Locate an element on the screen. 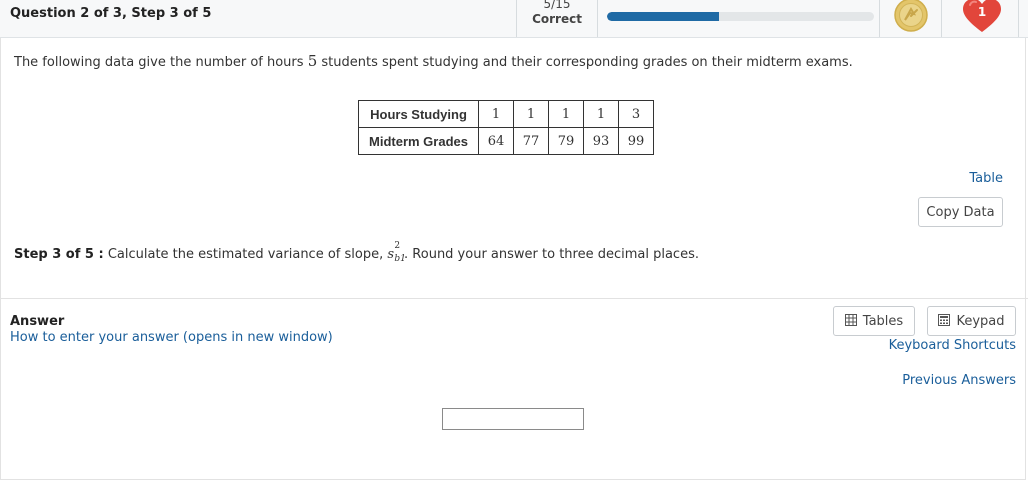 The image size is (1028, 480). answer-label: Answer is located at coordinates (37, 321).